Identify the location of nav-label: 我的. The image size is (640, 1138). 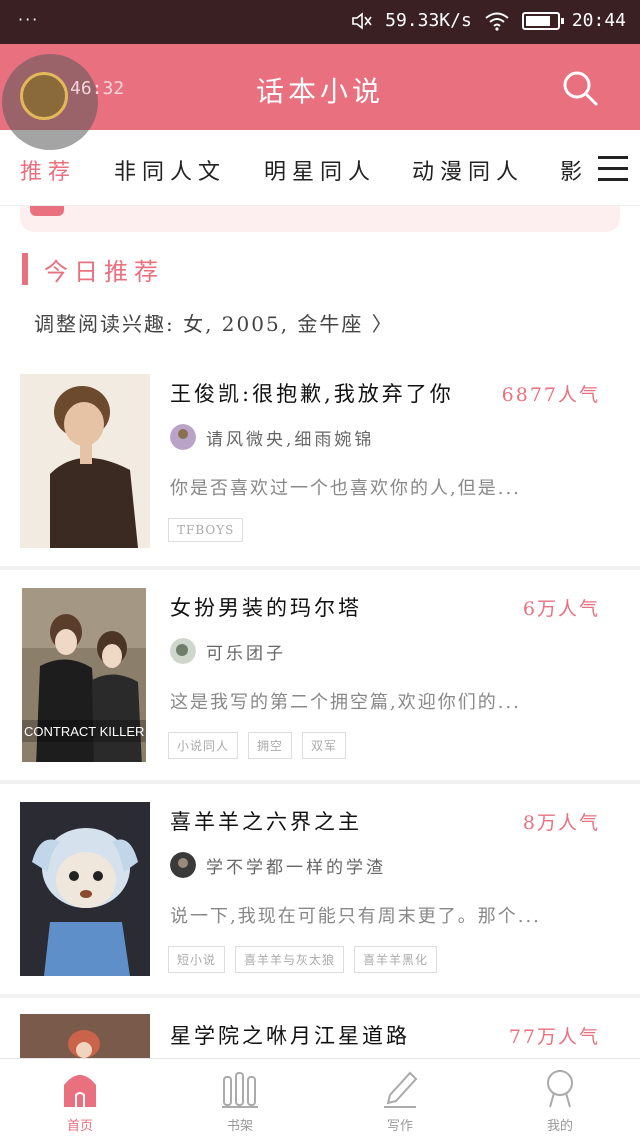
(559, 1126).